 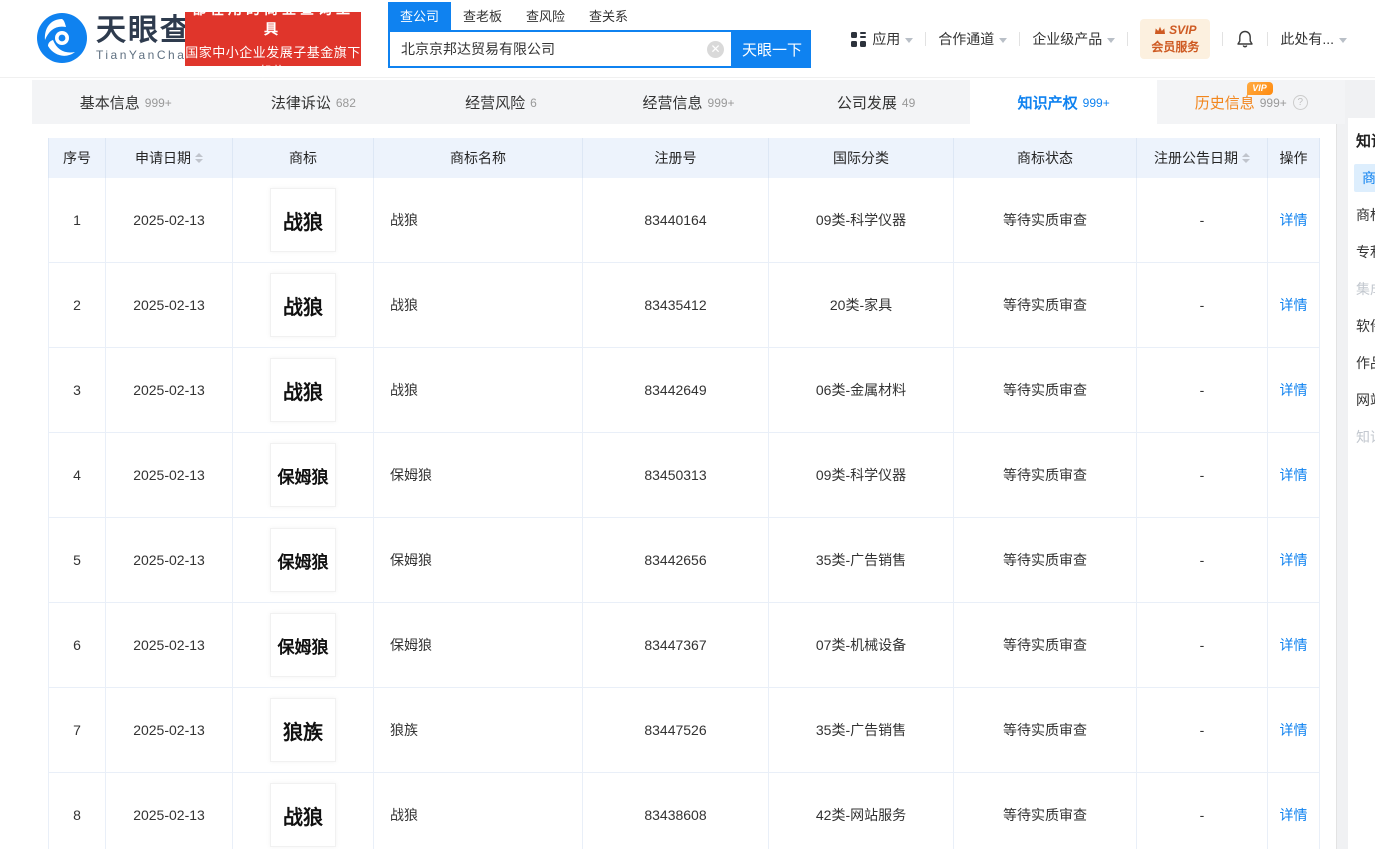 I want to click on apps-grid-icon, so click(x=859, y=39).